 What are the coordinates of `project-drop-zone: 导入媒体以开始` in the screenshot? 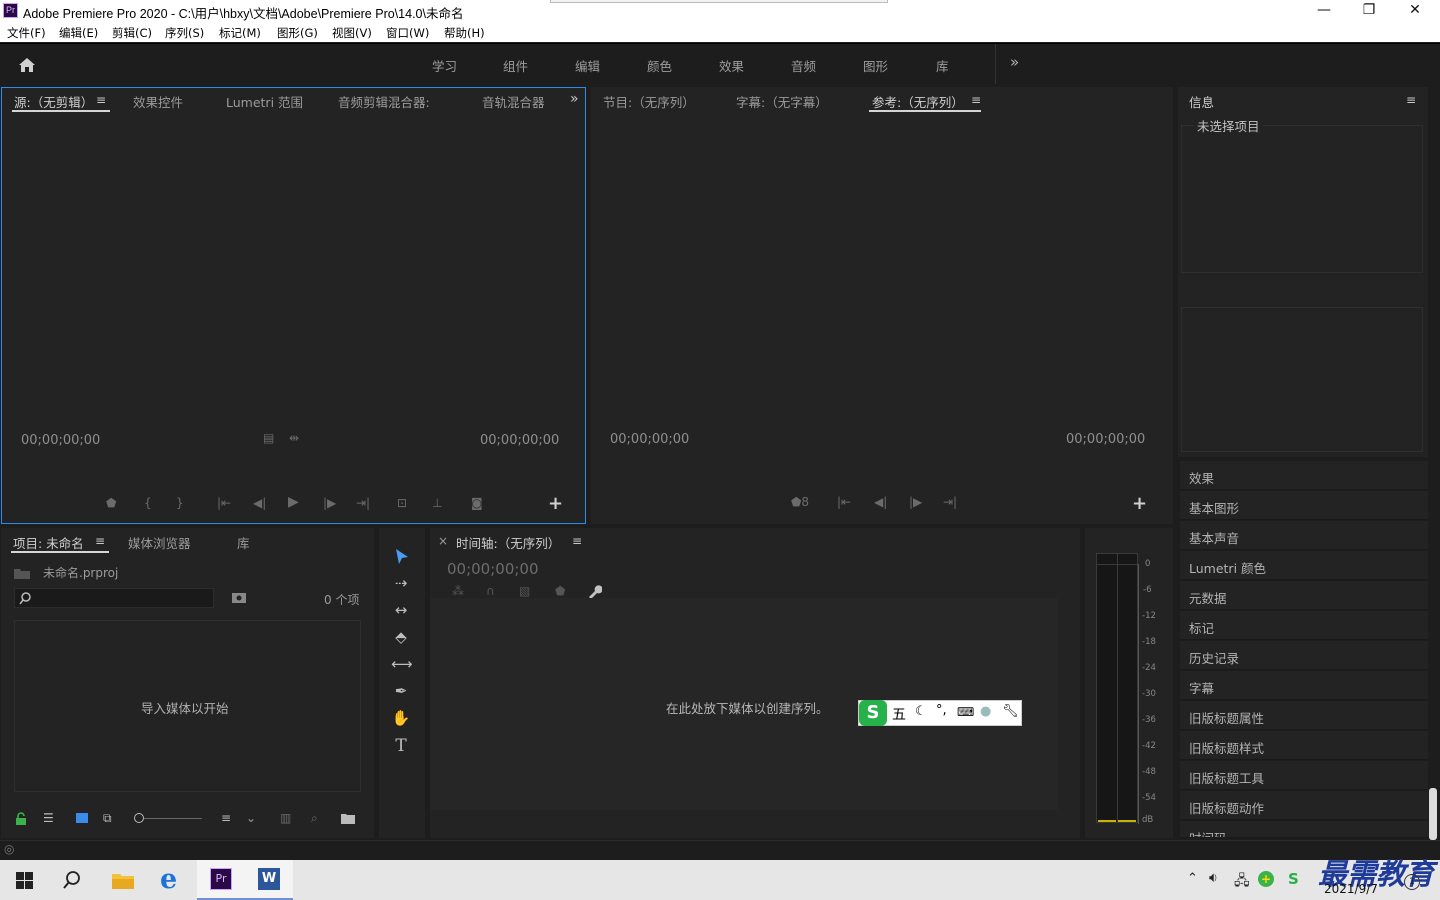 It's located at (187, 706).